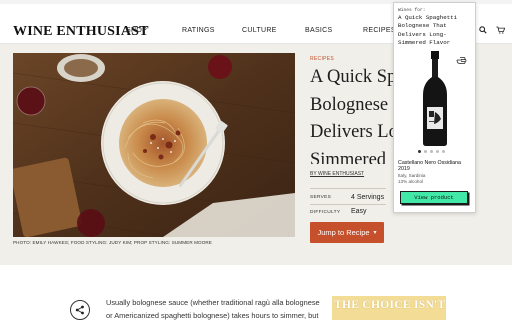 The height and width of the screenshot is (320, 512). I want to click on search-icon, so click(483, 31).